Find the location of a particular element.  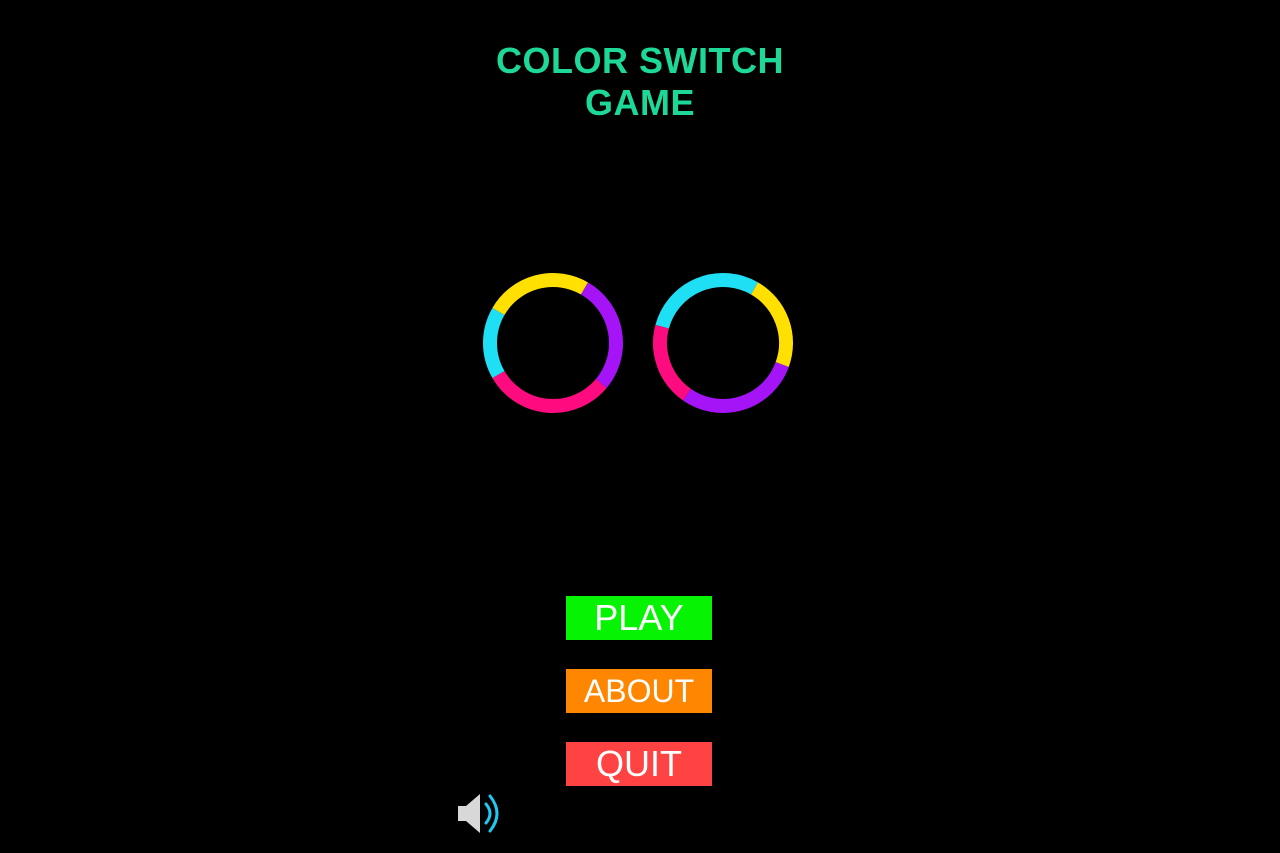

sound-toggle-button is located at coordinates (482, 813).